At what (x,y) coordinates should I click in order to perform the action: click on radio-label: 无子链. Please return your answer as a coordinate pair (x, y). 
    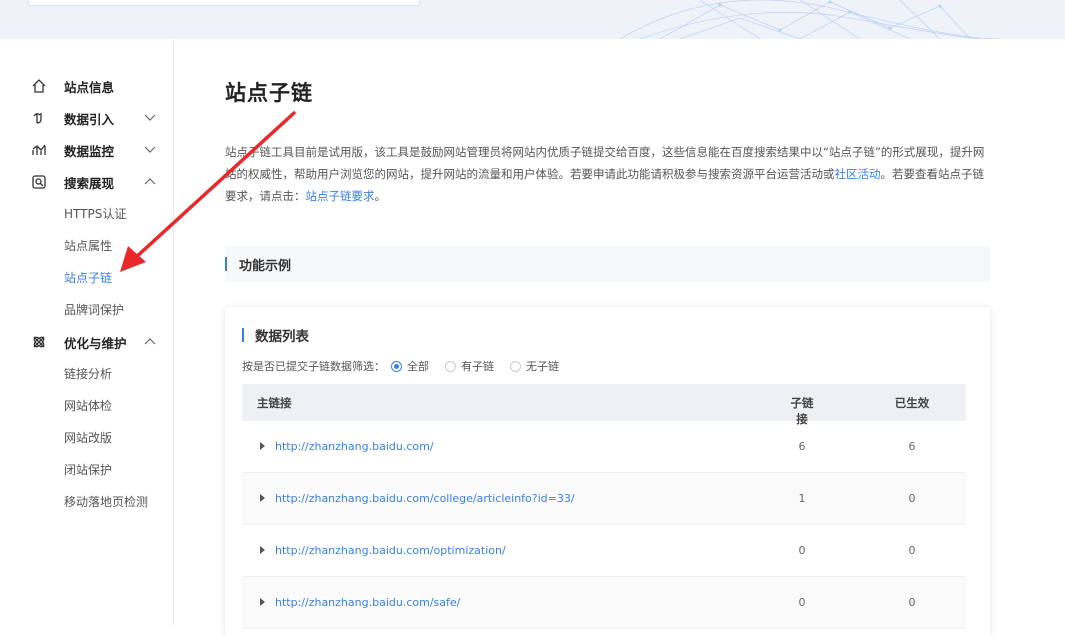
    Looking at the image, I should click on (542, 366).